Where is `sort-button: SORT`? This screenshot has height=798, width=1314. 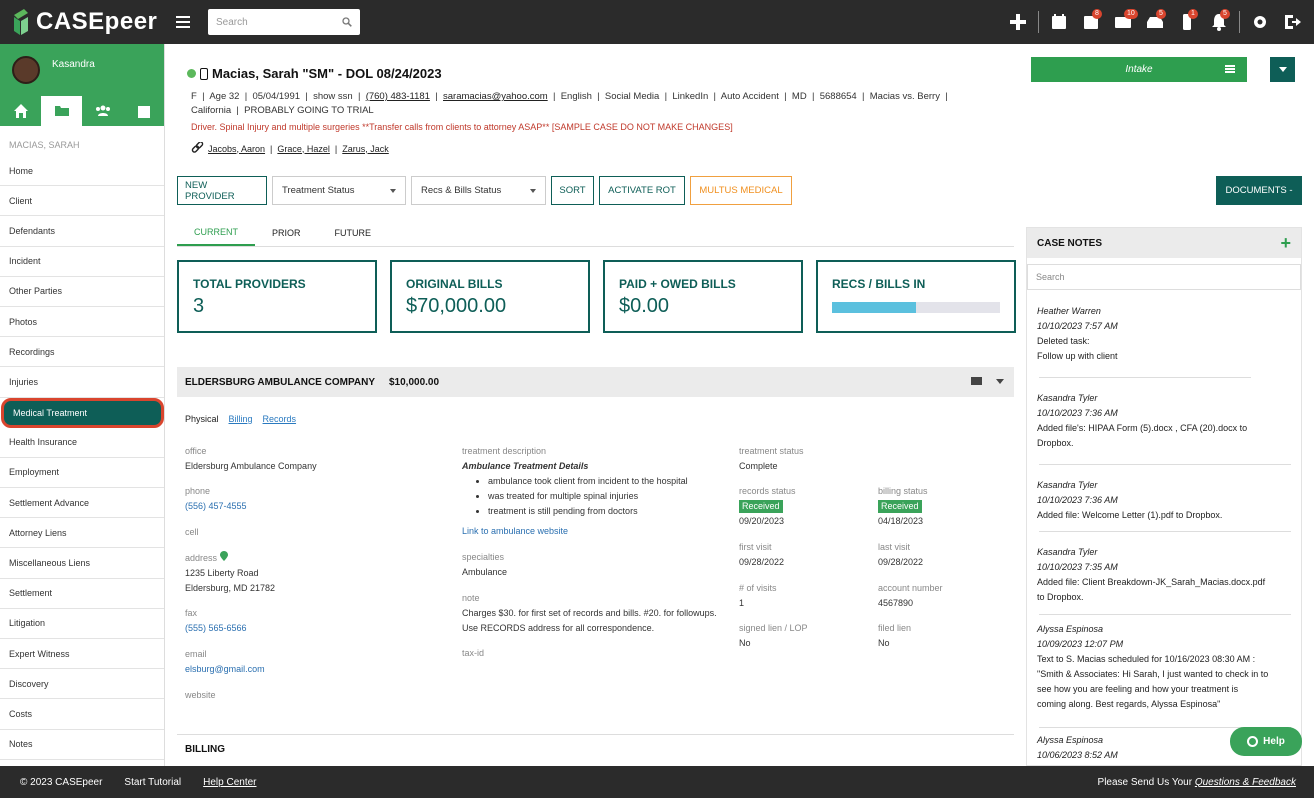 sort-button: SORT is located at coordinates (572, 190).